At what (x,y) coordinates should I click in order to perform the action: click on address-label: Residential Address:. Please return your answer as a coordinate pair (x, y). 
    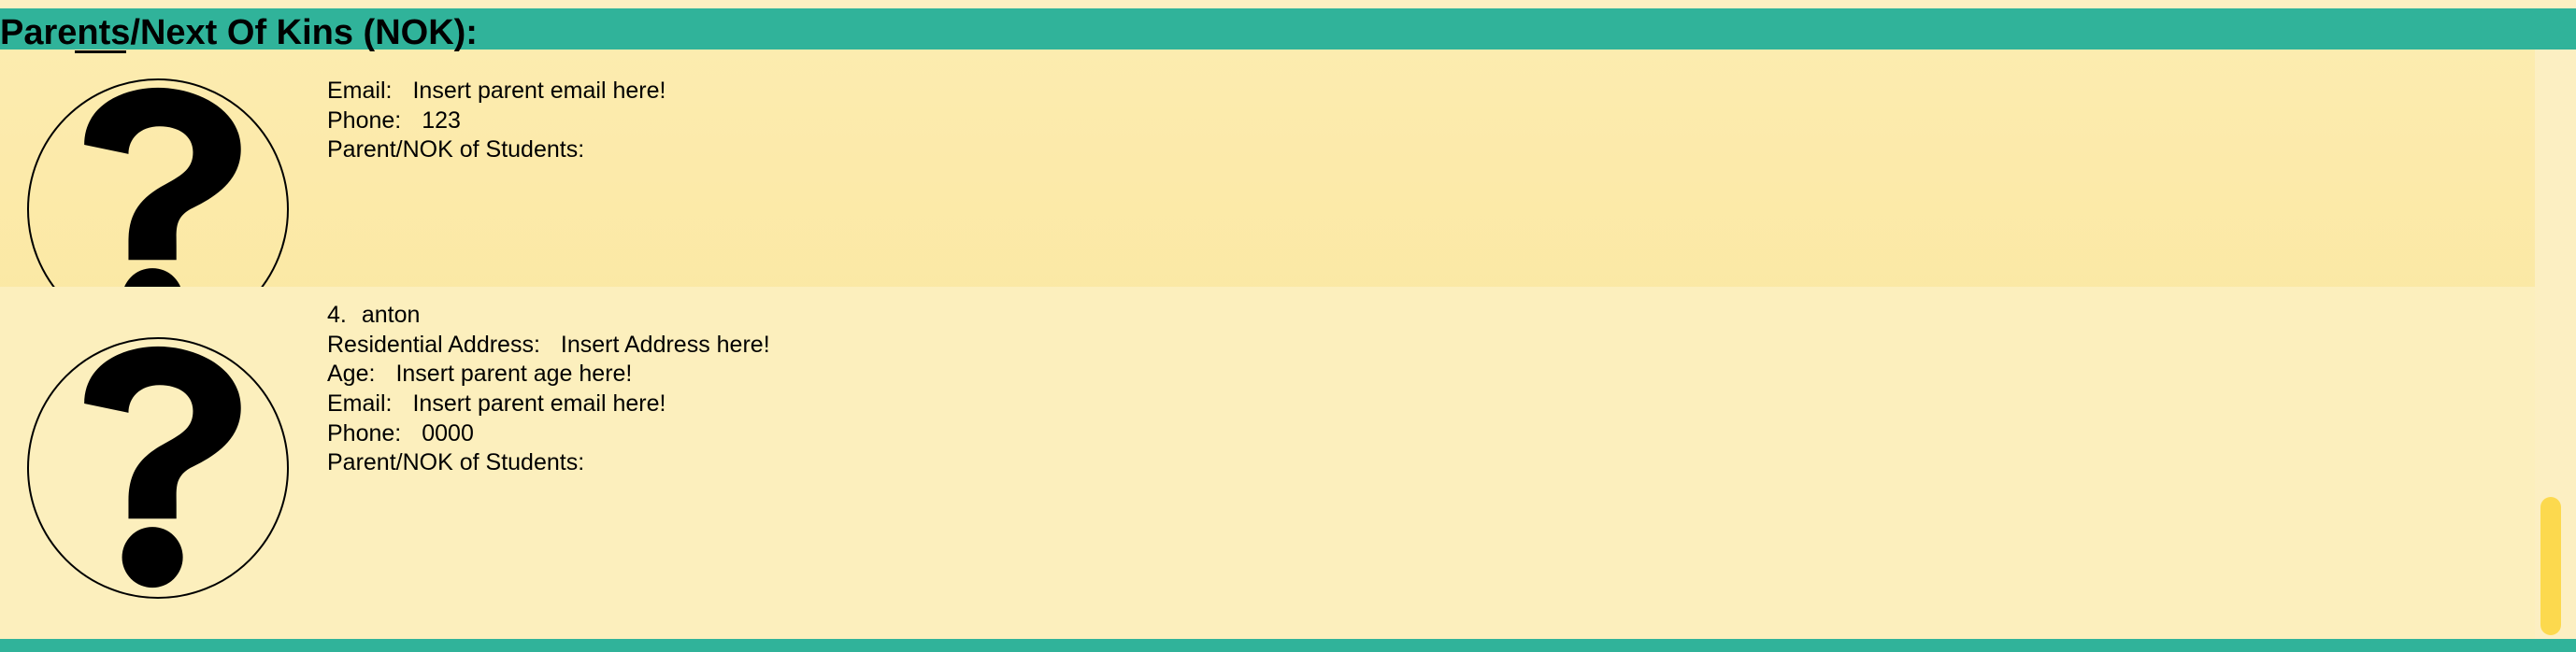
    Looking at the image, I should click on (433, 344).